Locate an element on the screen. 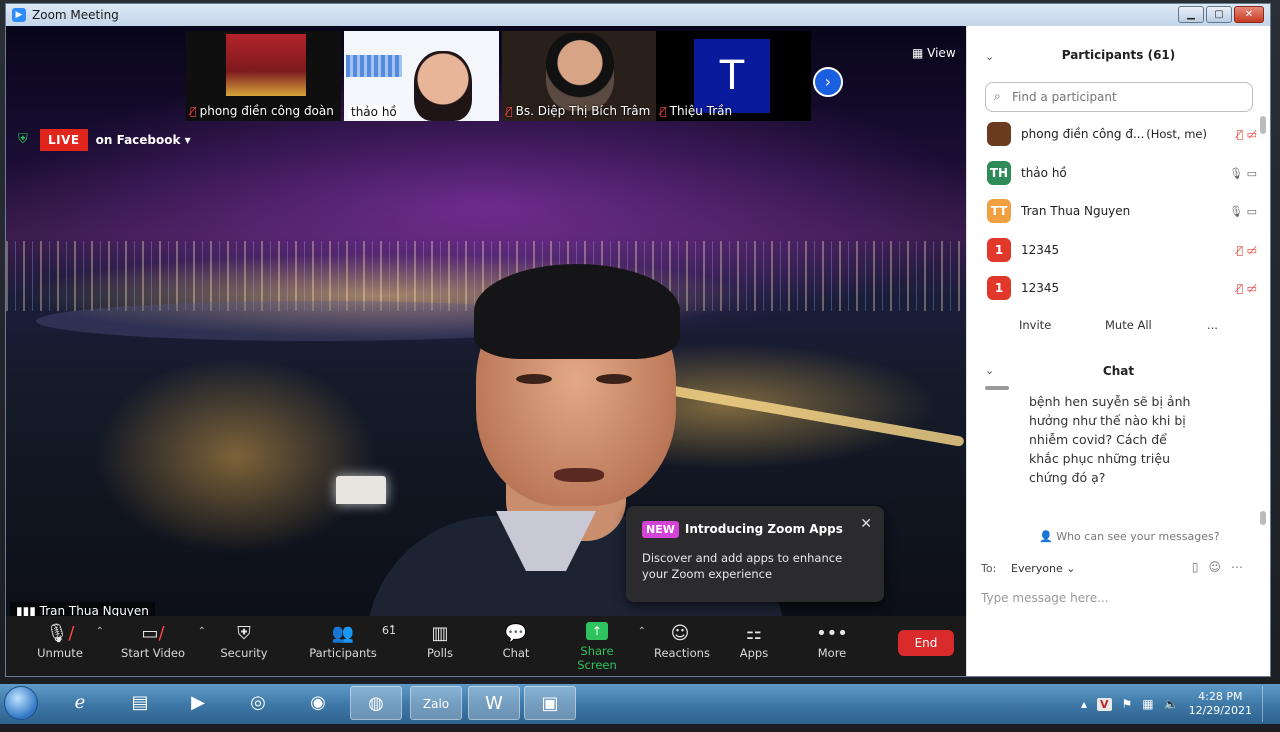 The height and width of the screenshot is (732, 1280). participants-scrollbar is located at coordinates (1263, 125).